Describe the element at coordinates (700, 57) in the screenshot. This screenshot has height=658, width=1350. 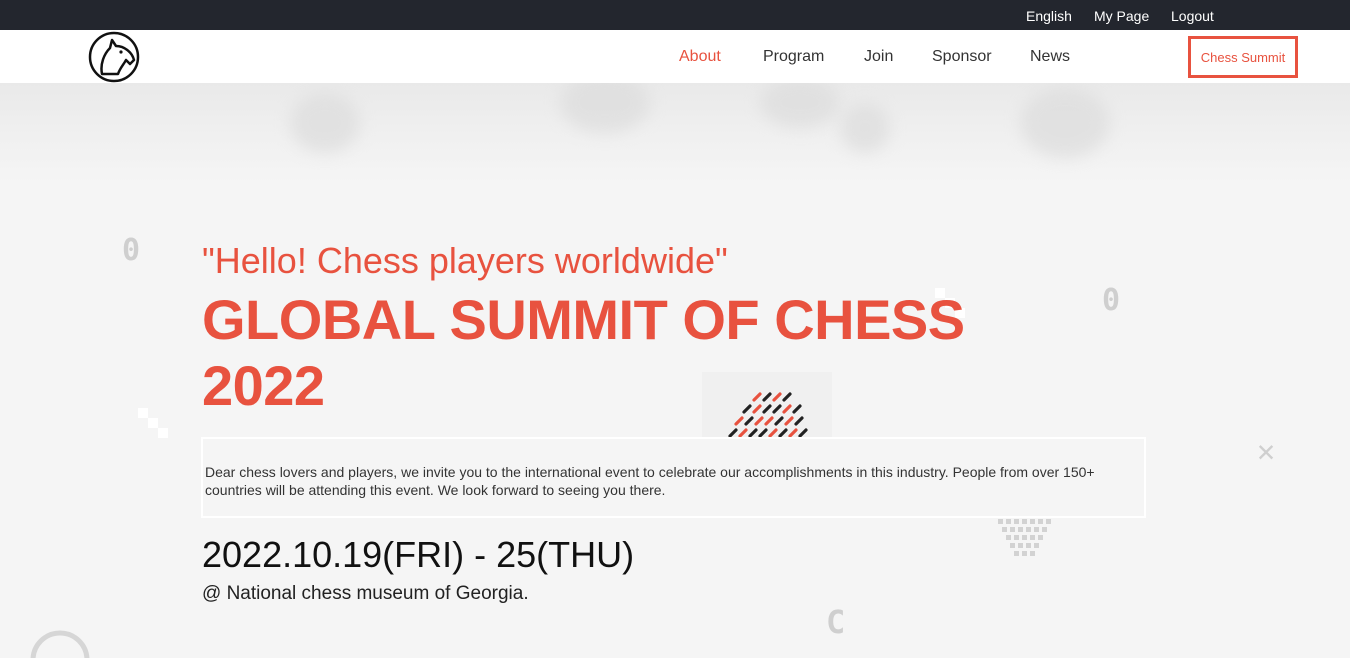
I see `nav-item-about: About` at that location.